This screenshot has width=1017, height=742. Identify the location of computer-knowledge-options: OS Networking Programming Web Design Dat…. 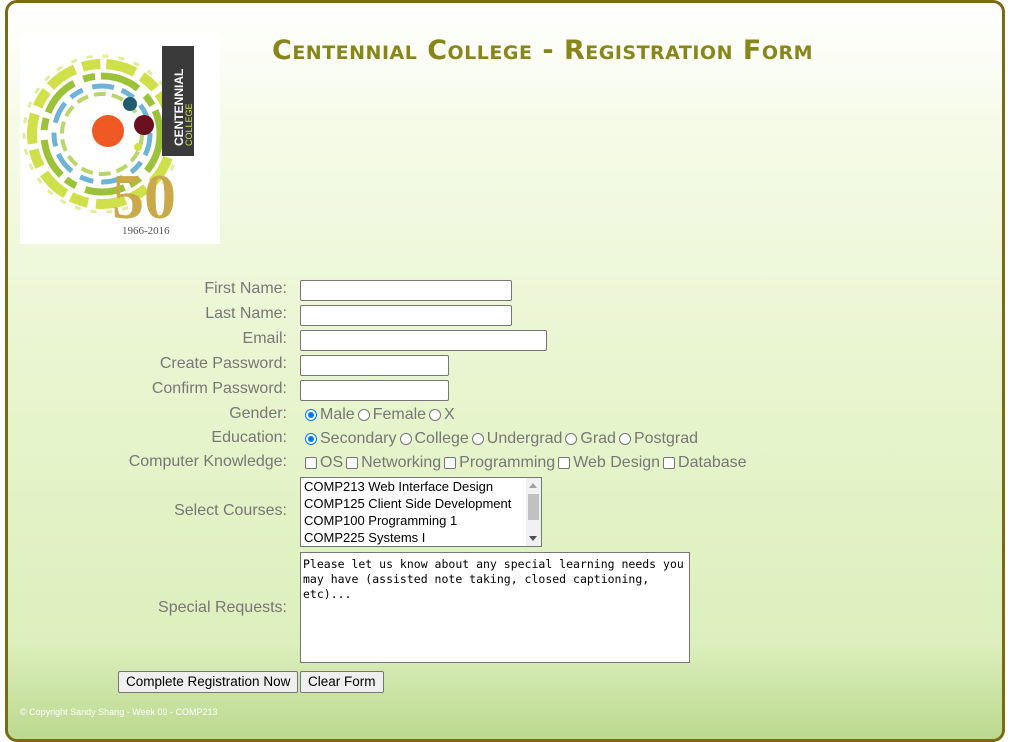
(526, 463).